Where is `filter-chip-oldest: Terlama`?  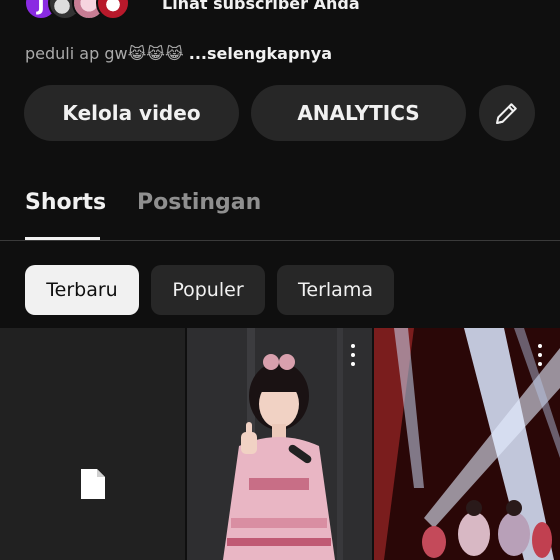
filter-chip-oldest: Terlama is located at coordinates (335, 290).